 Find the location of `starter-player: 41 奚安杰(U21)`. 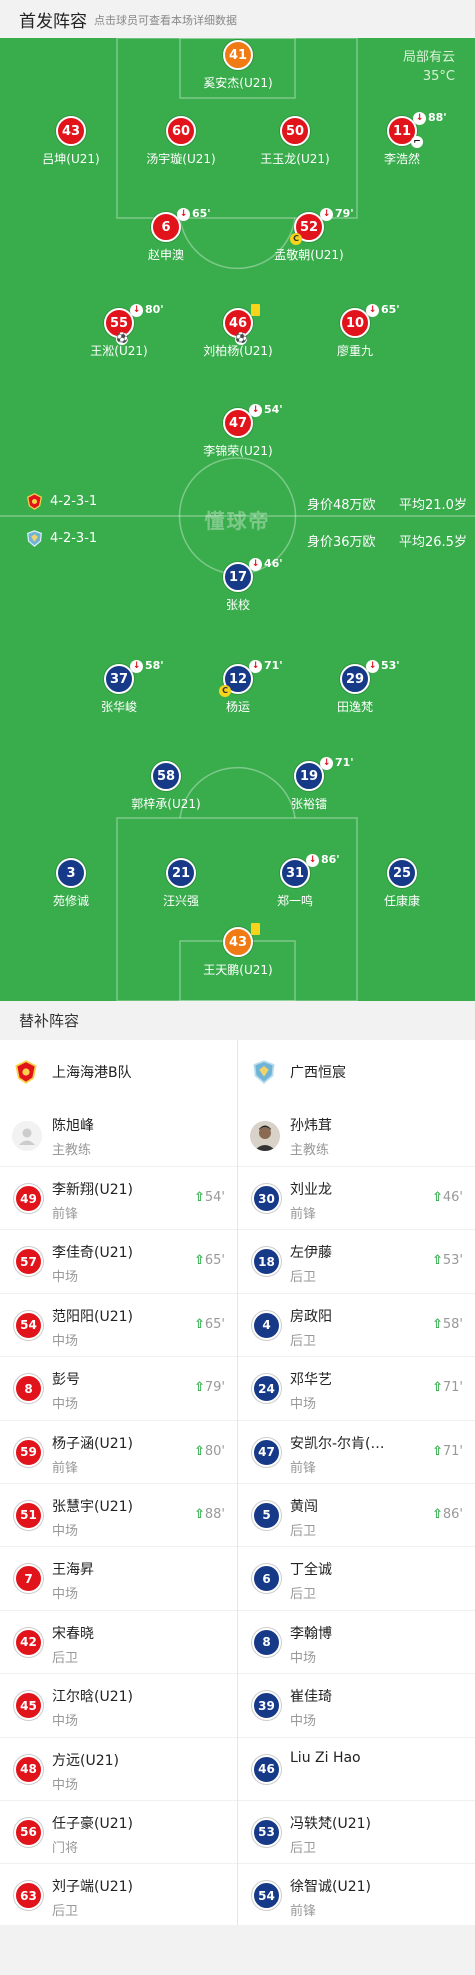

starter-player: 41 奚安杰(U21) is located at coordinates (238, 65).